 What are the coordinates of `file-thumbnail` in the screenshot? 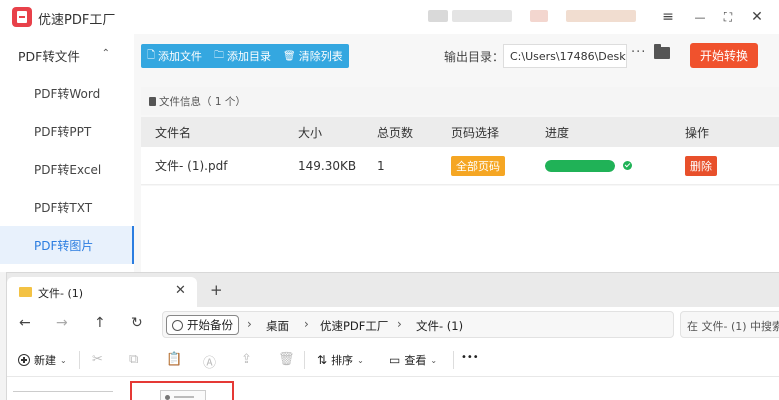 It's located at (183, 395).